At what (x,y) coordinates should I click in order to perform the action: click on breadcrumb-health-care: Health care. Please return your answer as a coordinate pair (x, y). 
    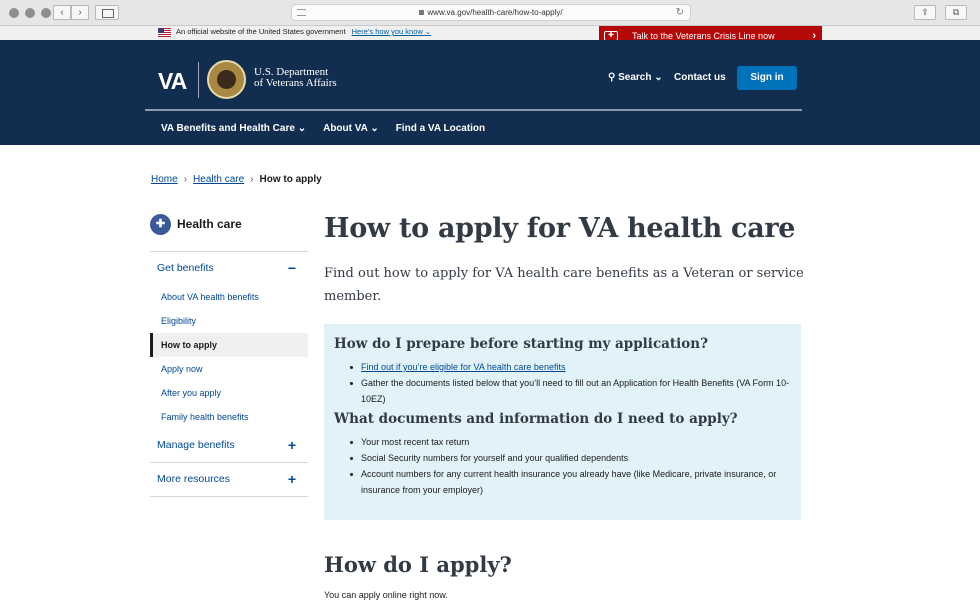
    Looking at the image, I should click on (218, 179).